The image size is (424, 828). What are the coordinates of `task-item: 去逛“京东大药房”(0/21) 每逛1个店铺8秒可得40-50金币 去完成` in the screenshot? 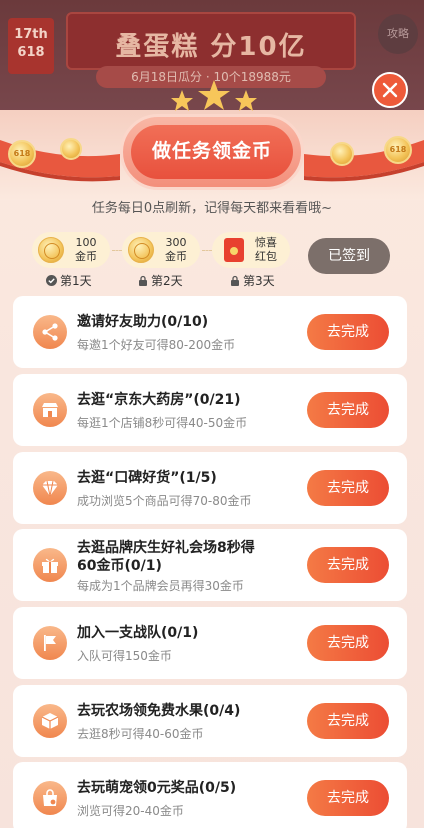 It's located at (210, 410).